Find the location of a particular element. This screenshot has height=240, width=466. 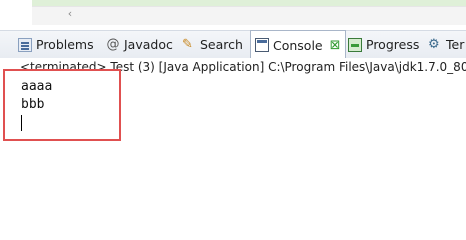

annotation-highlight-box is located at coordinates (62, 105).